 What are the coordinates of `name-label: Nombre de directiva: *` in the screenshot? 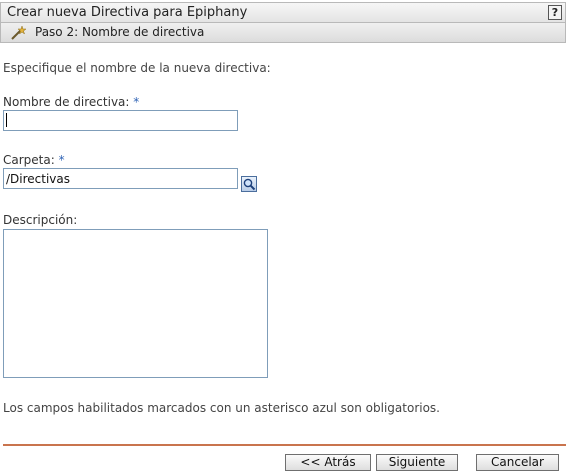 It's located at (71, 102).